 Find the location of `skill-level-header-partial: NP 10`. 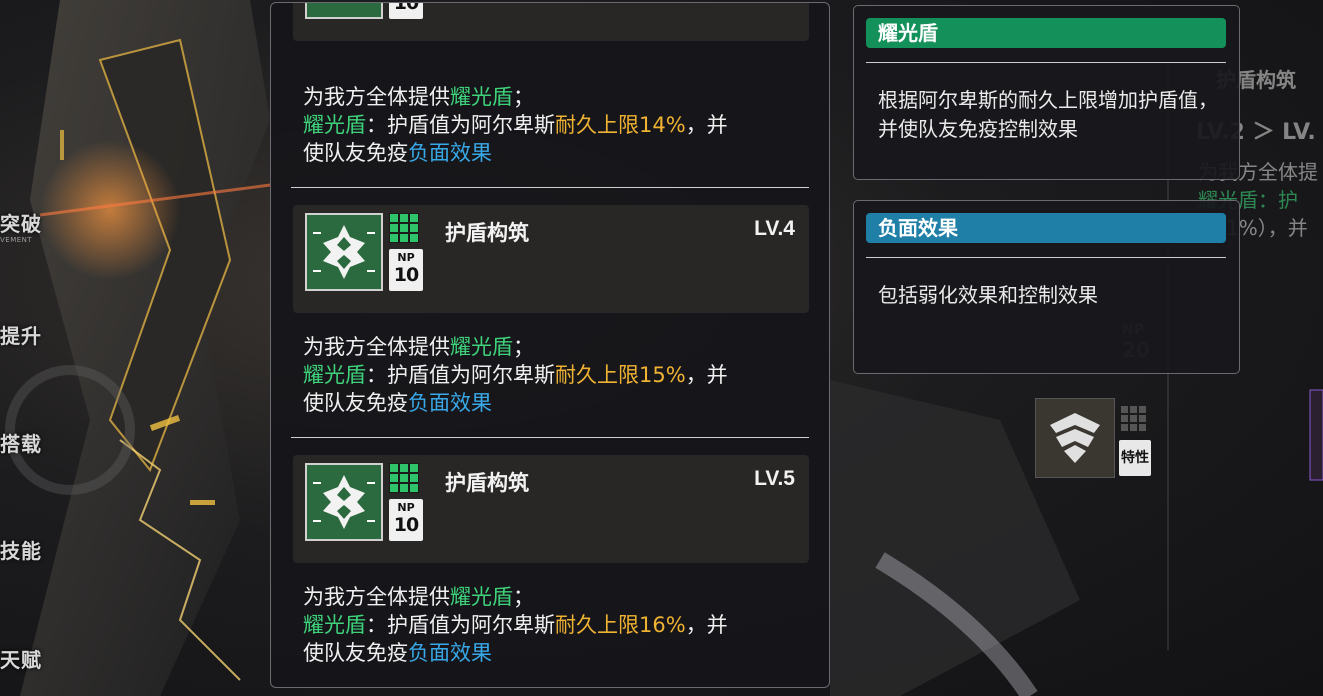

skill-level-header-partial: NP 10 is located at coordinates (551, 22).